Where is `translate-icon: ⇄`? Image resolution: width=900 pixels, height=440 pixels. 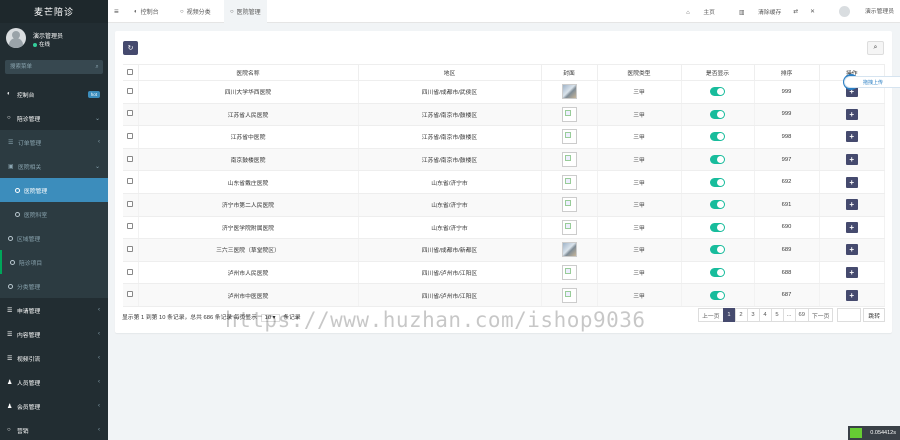
translate-icon: ⇄ is located at coordinates (795, 12).